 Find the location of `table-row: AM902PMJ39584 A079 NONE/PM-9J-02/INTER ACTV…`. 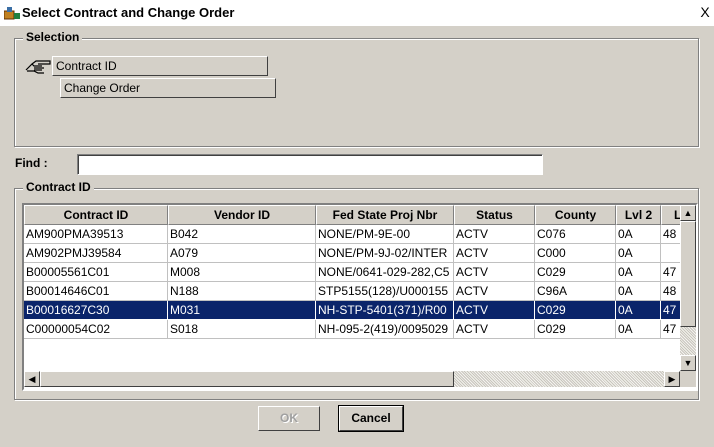

table-row: AM902PMJ39584 A079 NONE/PM-9J-02/INTER ACTV… is located at coordinates (352, 253).